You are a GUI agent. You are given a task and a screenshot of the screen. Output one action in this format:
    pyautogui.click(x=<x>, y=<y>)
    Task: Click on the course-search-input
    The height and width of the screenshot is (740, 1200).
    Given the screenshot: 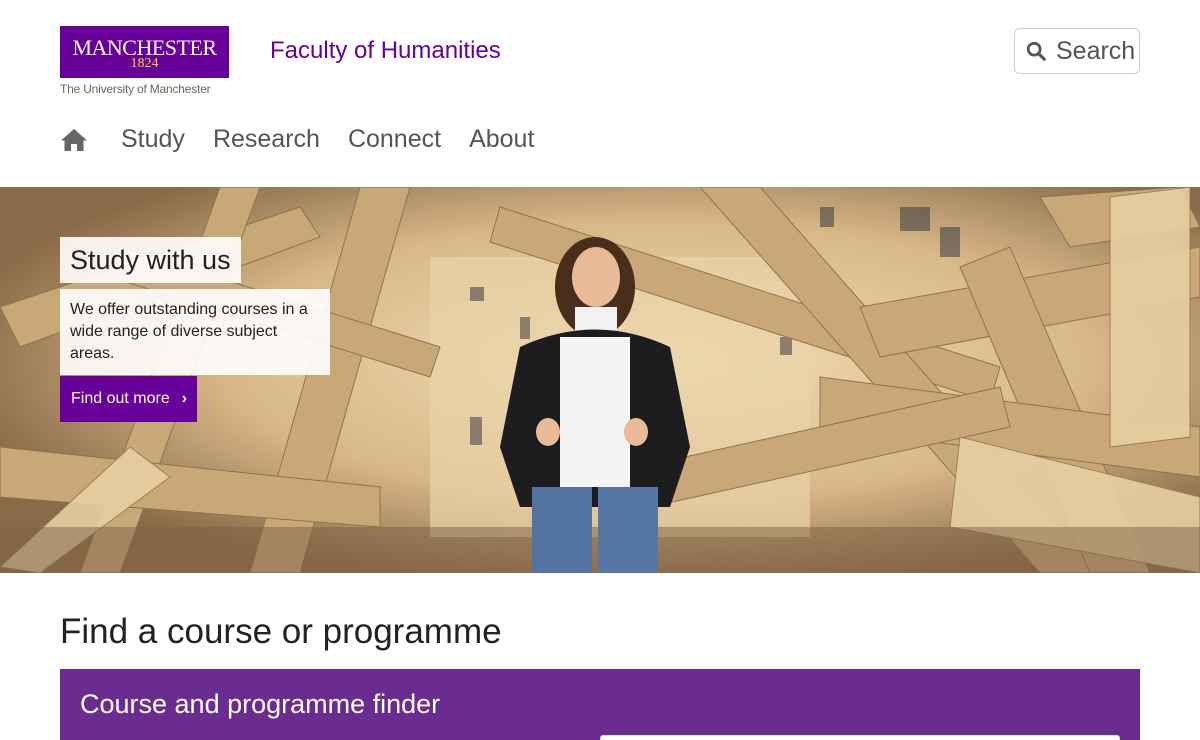 What is the action you would take?
    pyautogui.click(x=860, y=737)
    